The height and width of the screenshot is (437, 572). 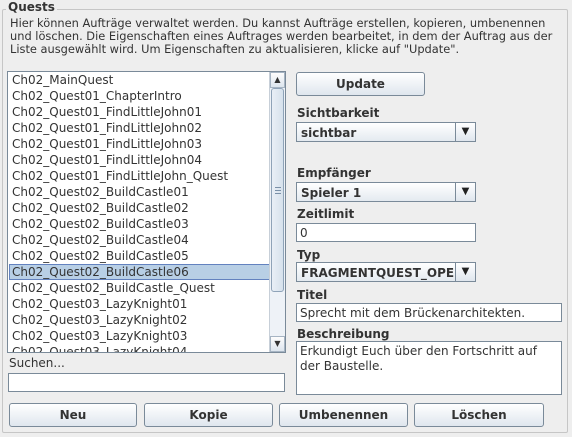 What do you see at coordinates (146, 382) in the screenshot?
I see `search-input` at bounding box center [146, 382].